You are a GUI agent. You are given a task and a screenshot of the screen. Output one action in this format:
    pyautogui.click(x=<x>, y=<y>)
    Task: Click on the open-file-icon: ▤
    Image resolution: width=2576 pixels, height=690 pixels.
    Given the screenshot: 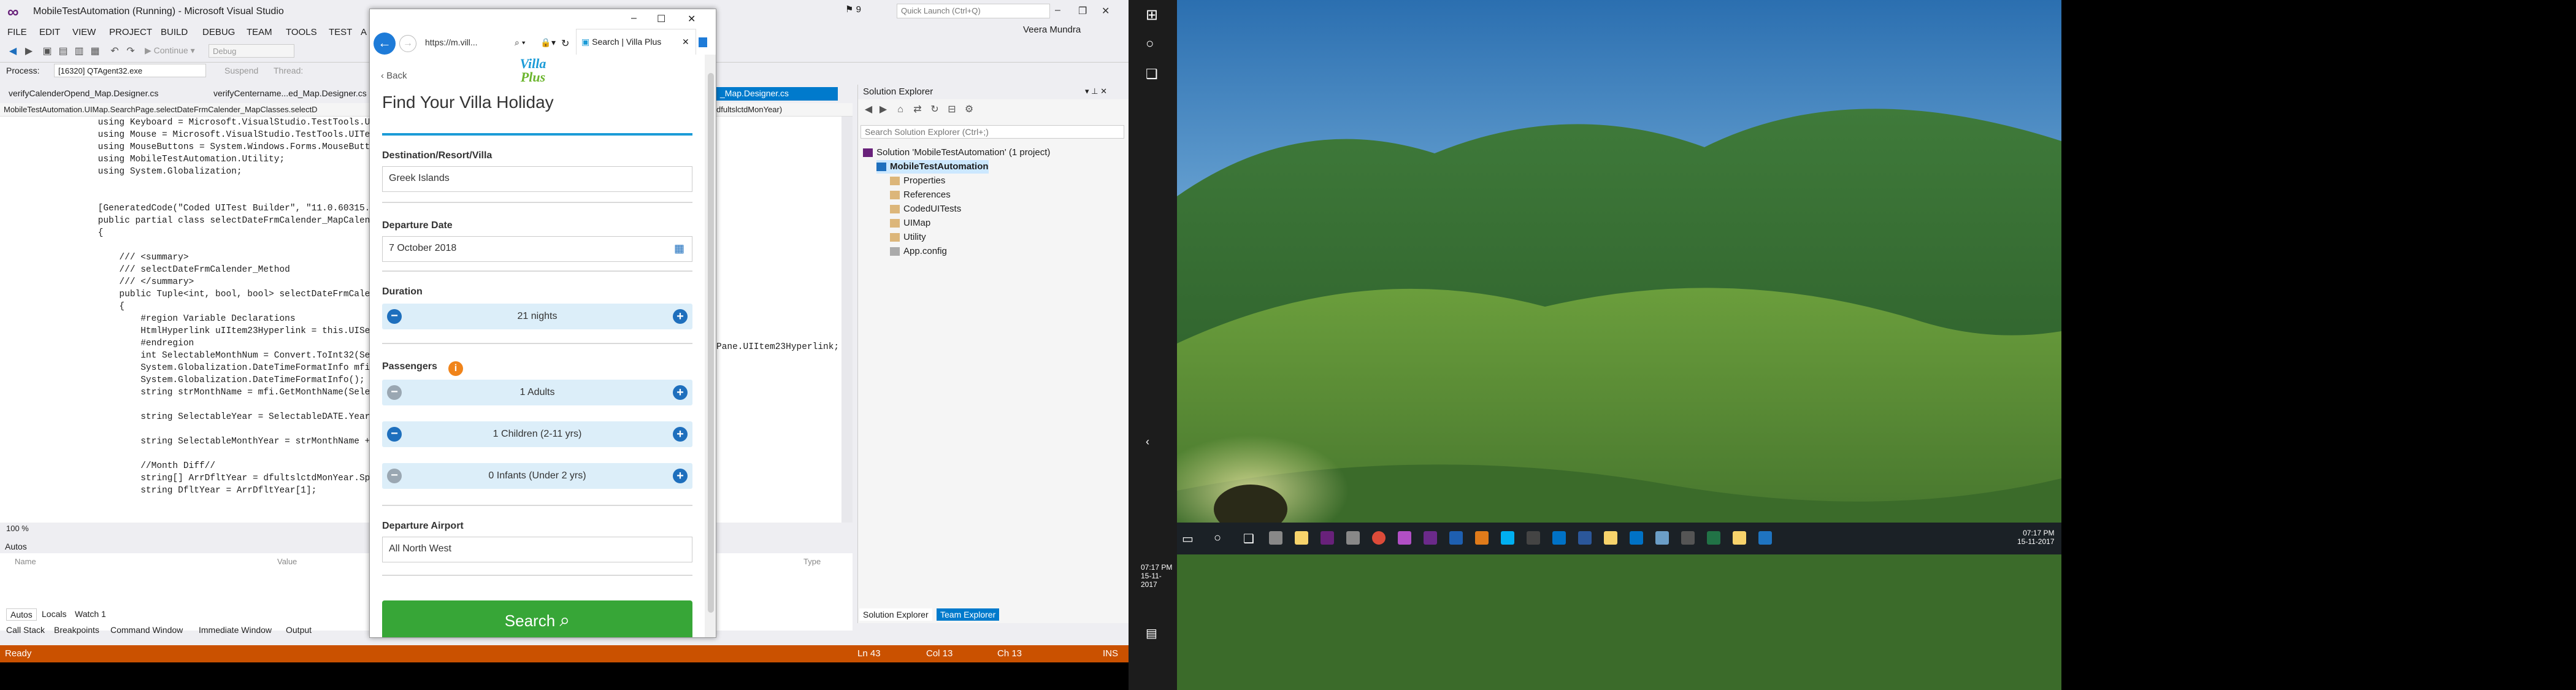 What is the action you would take?
    pyautogui.click(x=63, y=51)
    